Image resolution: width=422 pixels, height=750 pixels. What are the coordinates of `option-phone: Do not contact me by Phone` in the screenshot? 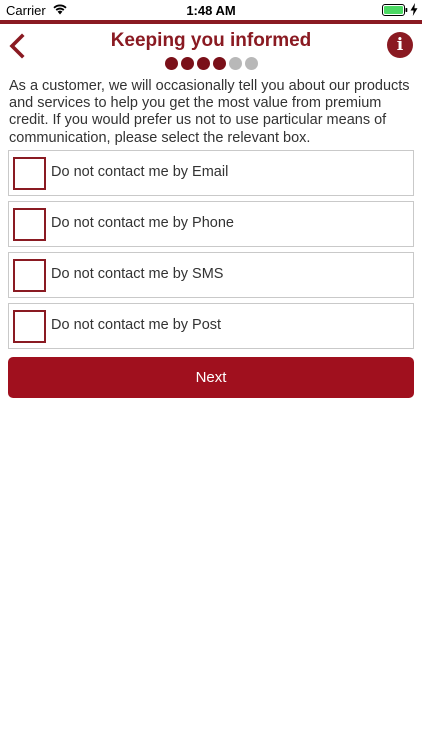 It's located at (211, 224).